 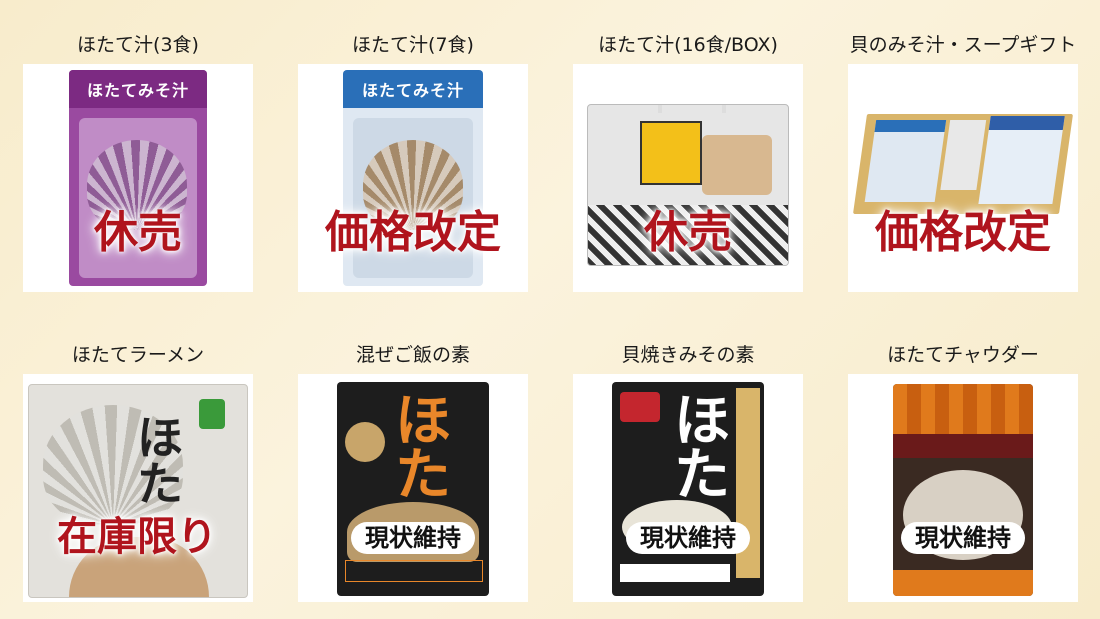 What do you see at coordinates (688, 355) in the screenshot?
I see `product-title: 貝焼きみその素` at bounding box center [688, 355].